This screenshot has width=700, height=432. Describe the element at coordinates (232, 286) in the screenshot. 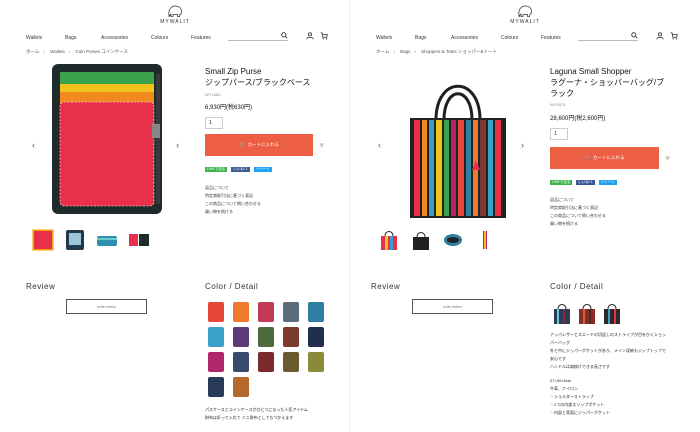

I see `color-detail-heading: Color / Detail` at that location.